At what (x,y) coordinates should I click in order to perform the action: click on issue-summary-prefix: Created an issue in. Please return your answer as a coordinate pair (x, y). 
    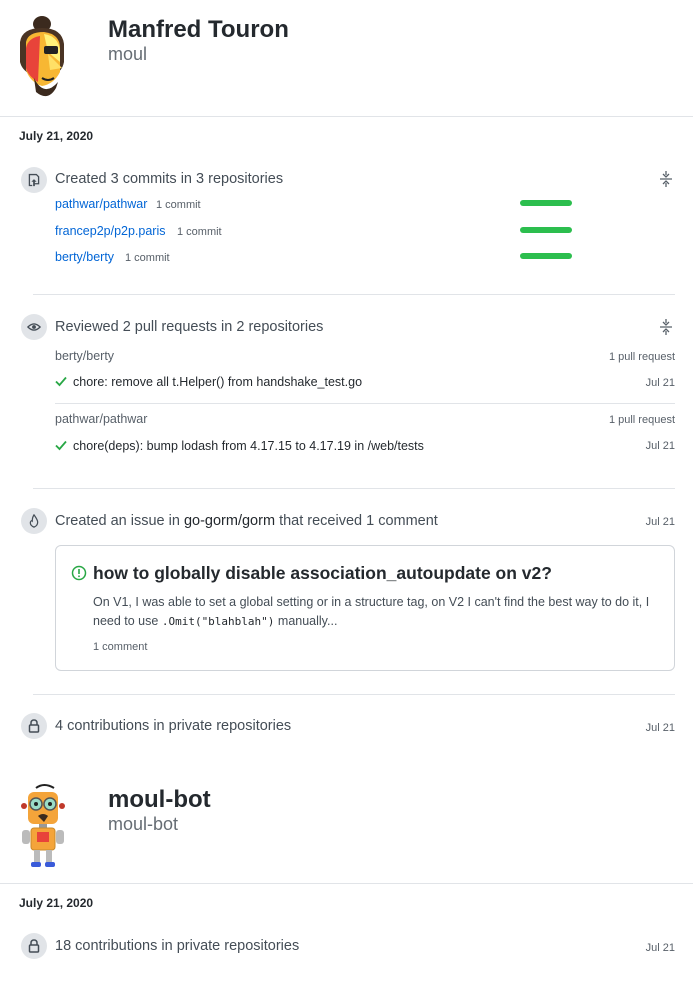
    Looking at the image, I should click on (117, 521).